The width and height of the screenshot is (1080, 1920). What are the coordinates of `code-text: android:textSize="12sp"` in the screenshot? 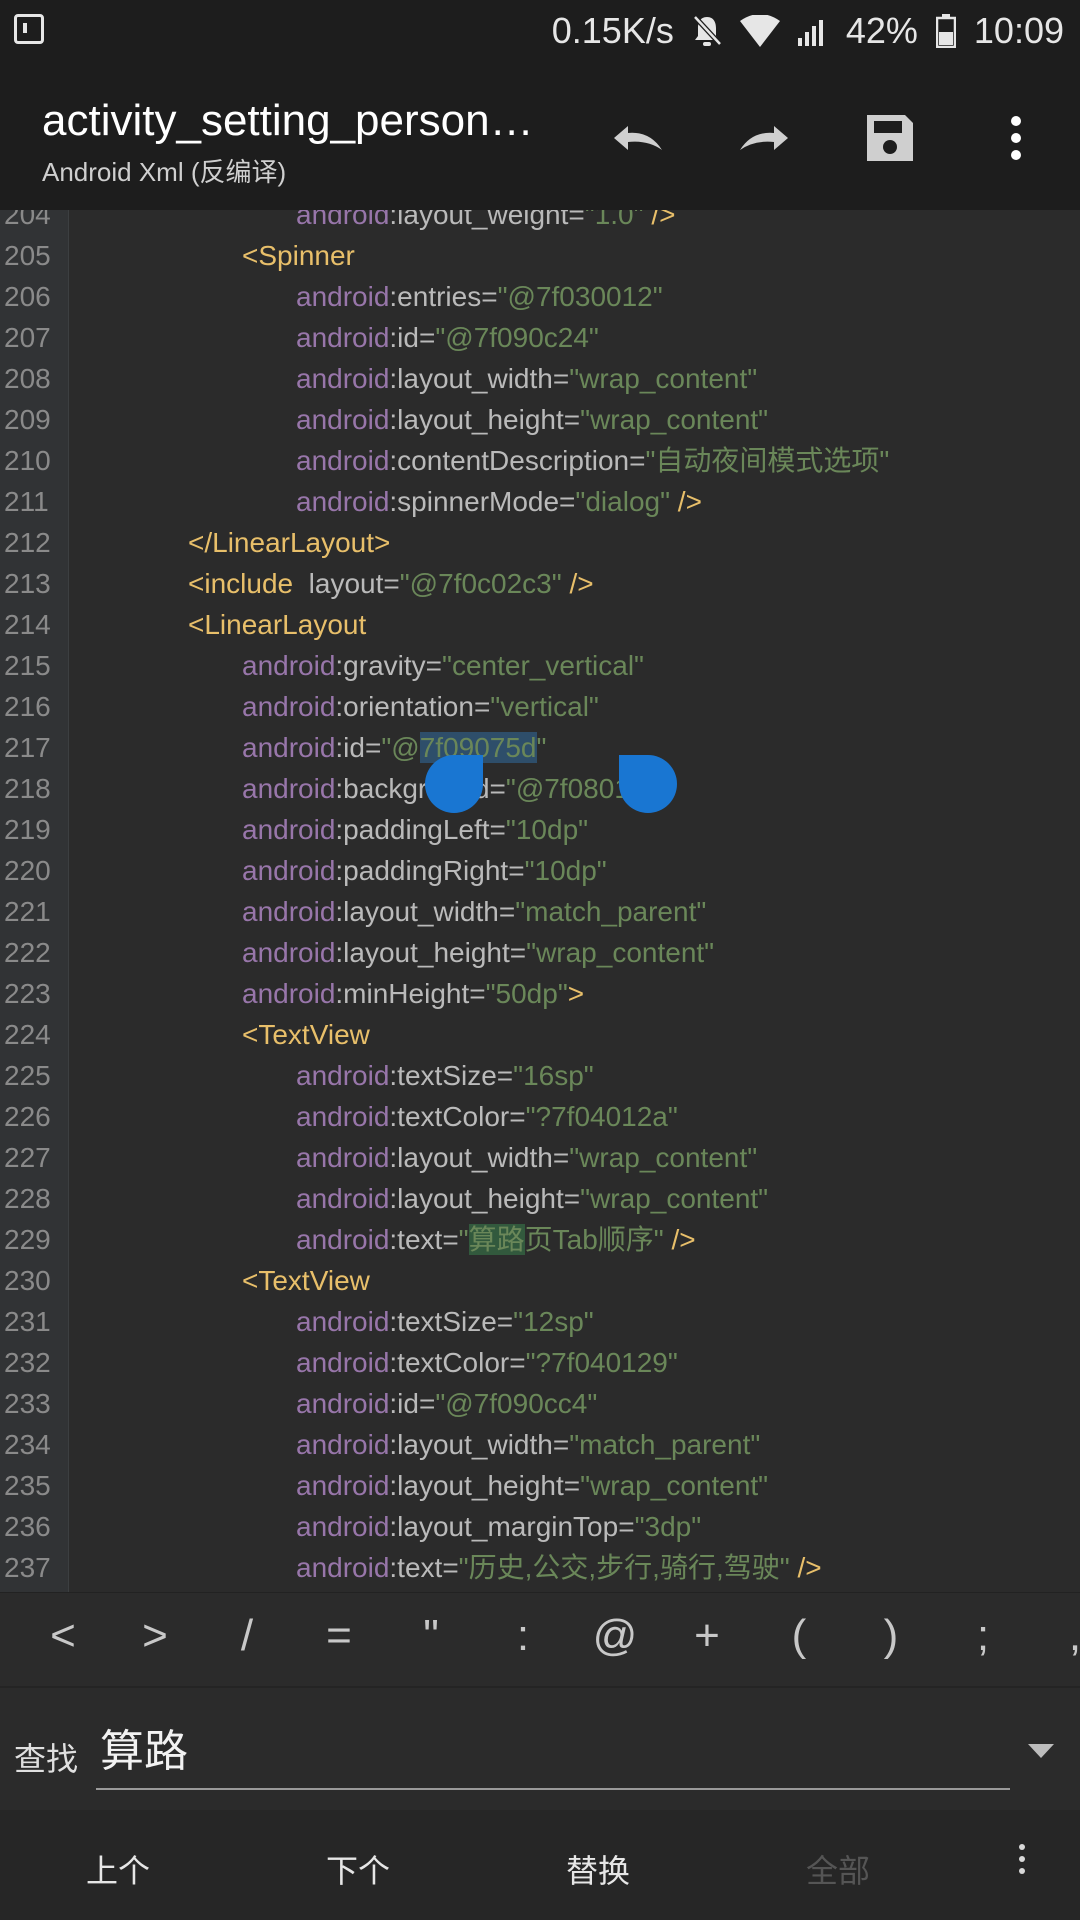 It's located at (445, 1321).